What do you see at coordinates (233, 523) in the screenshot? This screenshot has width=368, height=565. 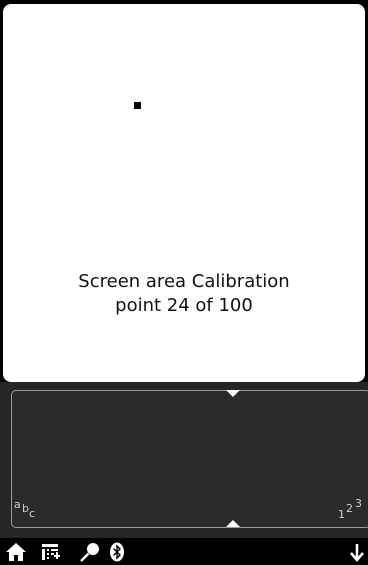 I see `panel-bottom-notch` at bounding box center [233, 523].